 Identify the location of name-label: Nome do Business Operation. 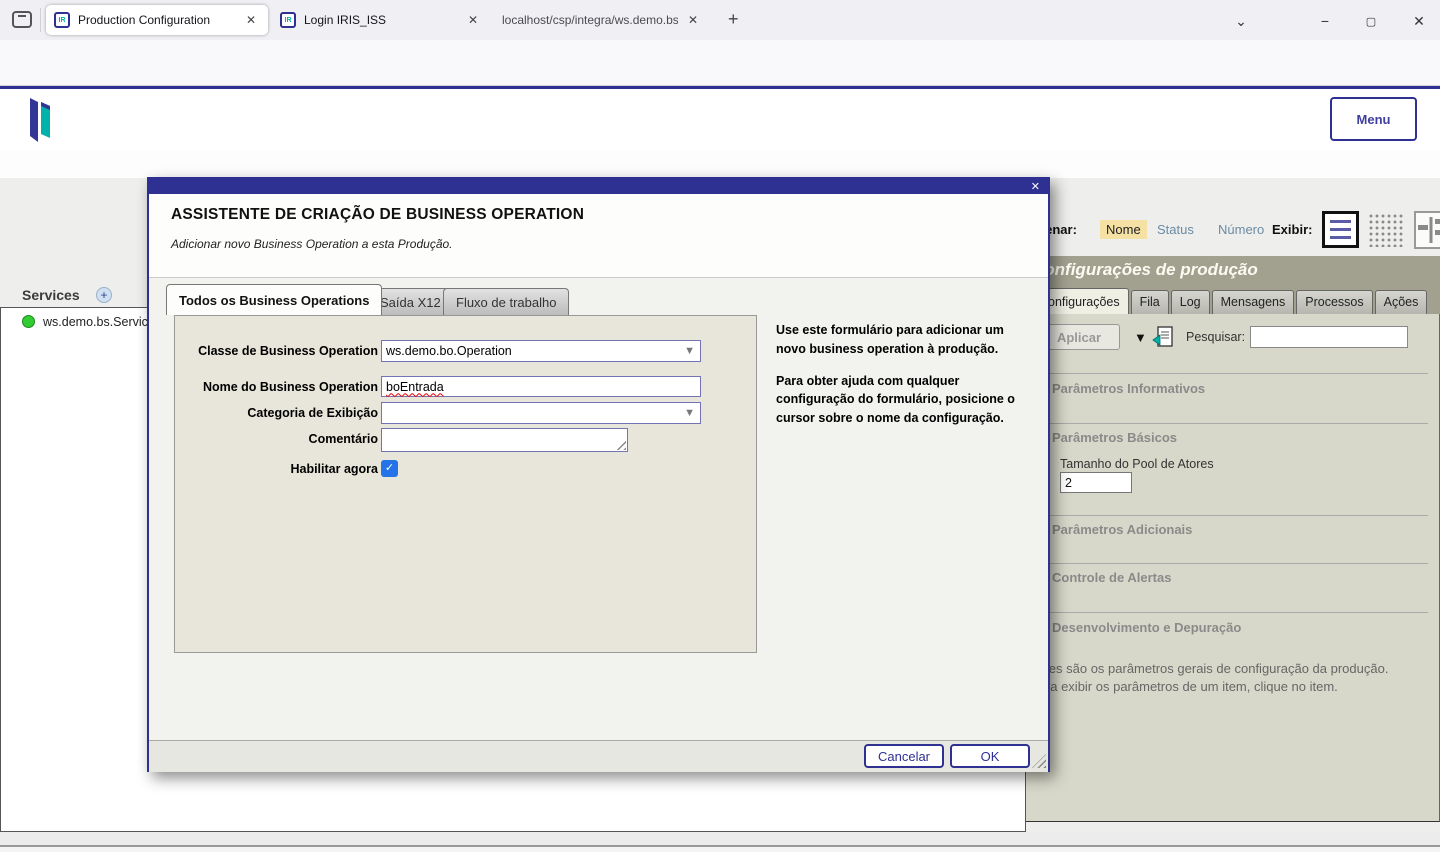
(290, 387).